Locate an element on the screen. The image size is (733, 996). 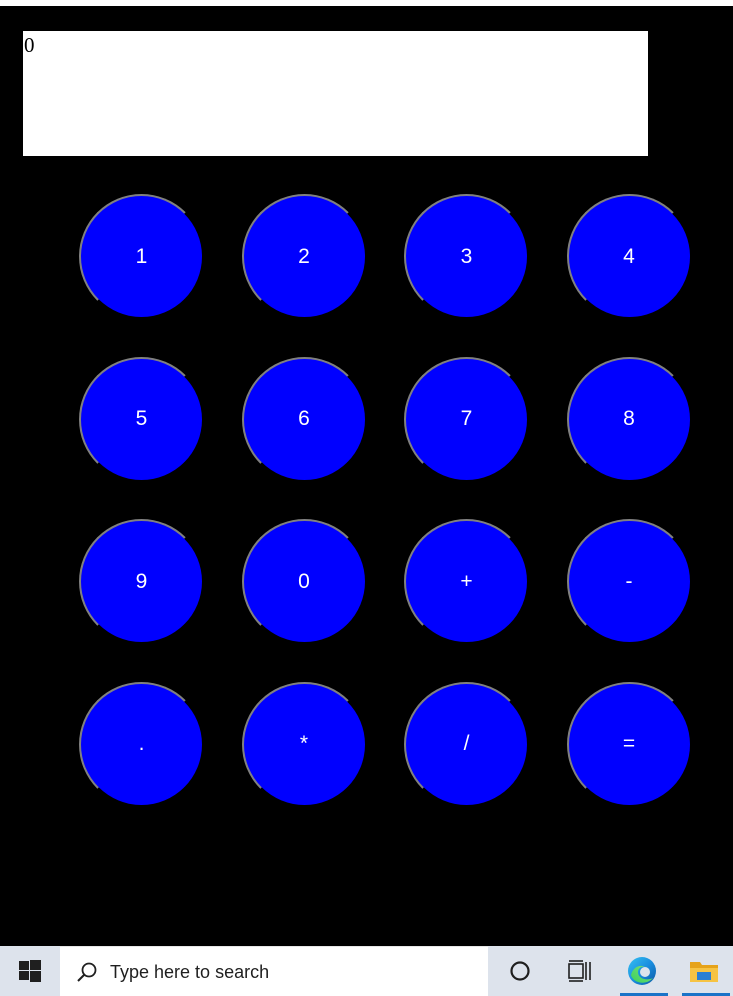
search-placeholder: Type here to search is located at coordinates (190, 972).